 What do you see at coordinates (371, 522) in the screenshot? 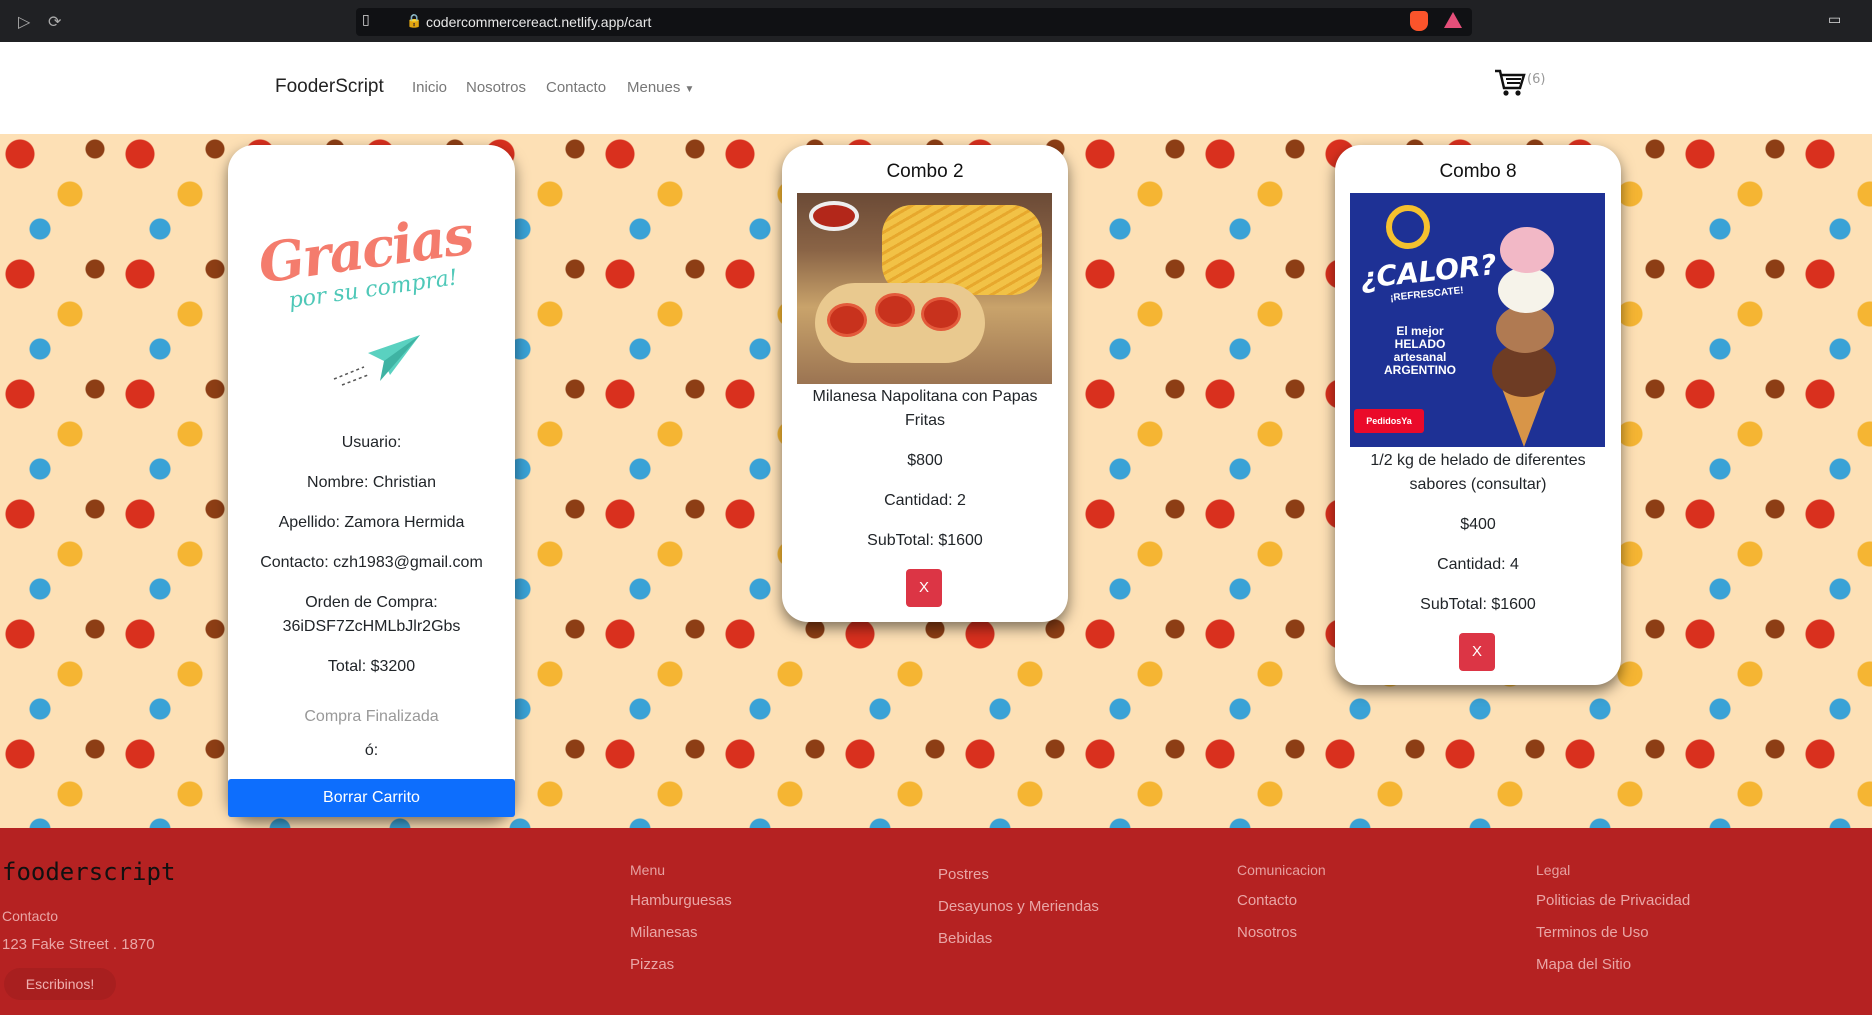
I see `apellido-text: Apellido: Zamora Hermida` at bounding box center [371, 522].